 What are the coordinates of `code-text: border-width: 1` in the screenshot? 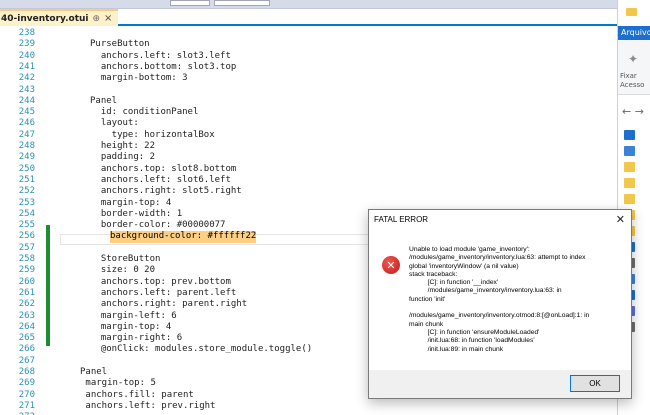 It's located at (136, 213).